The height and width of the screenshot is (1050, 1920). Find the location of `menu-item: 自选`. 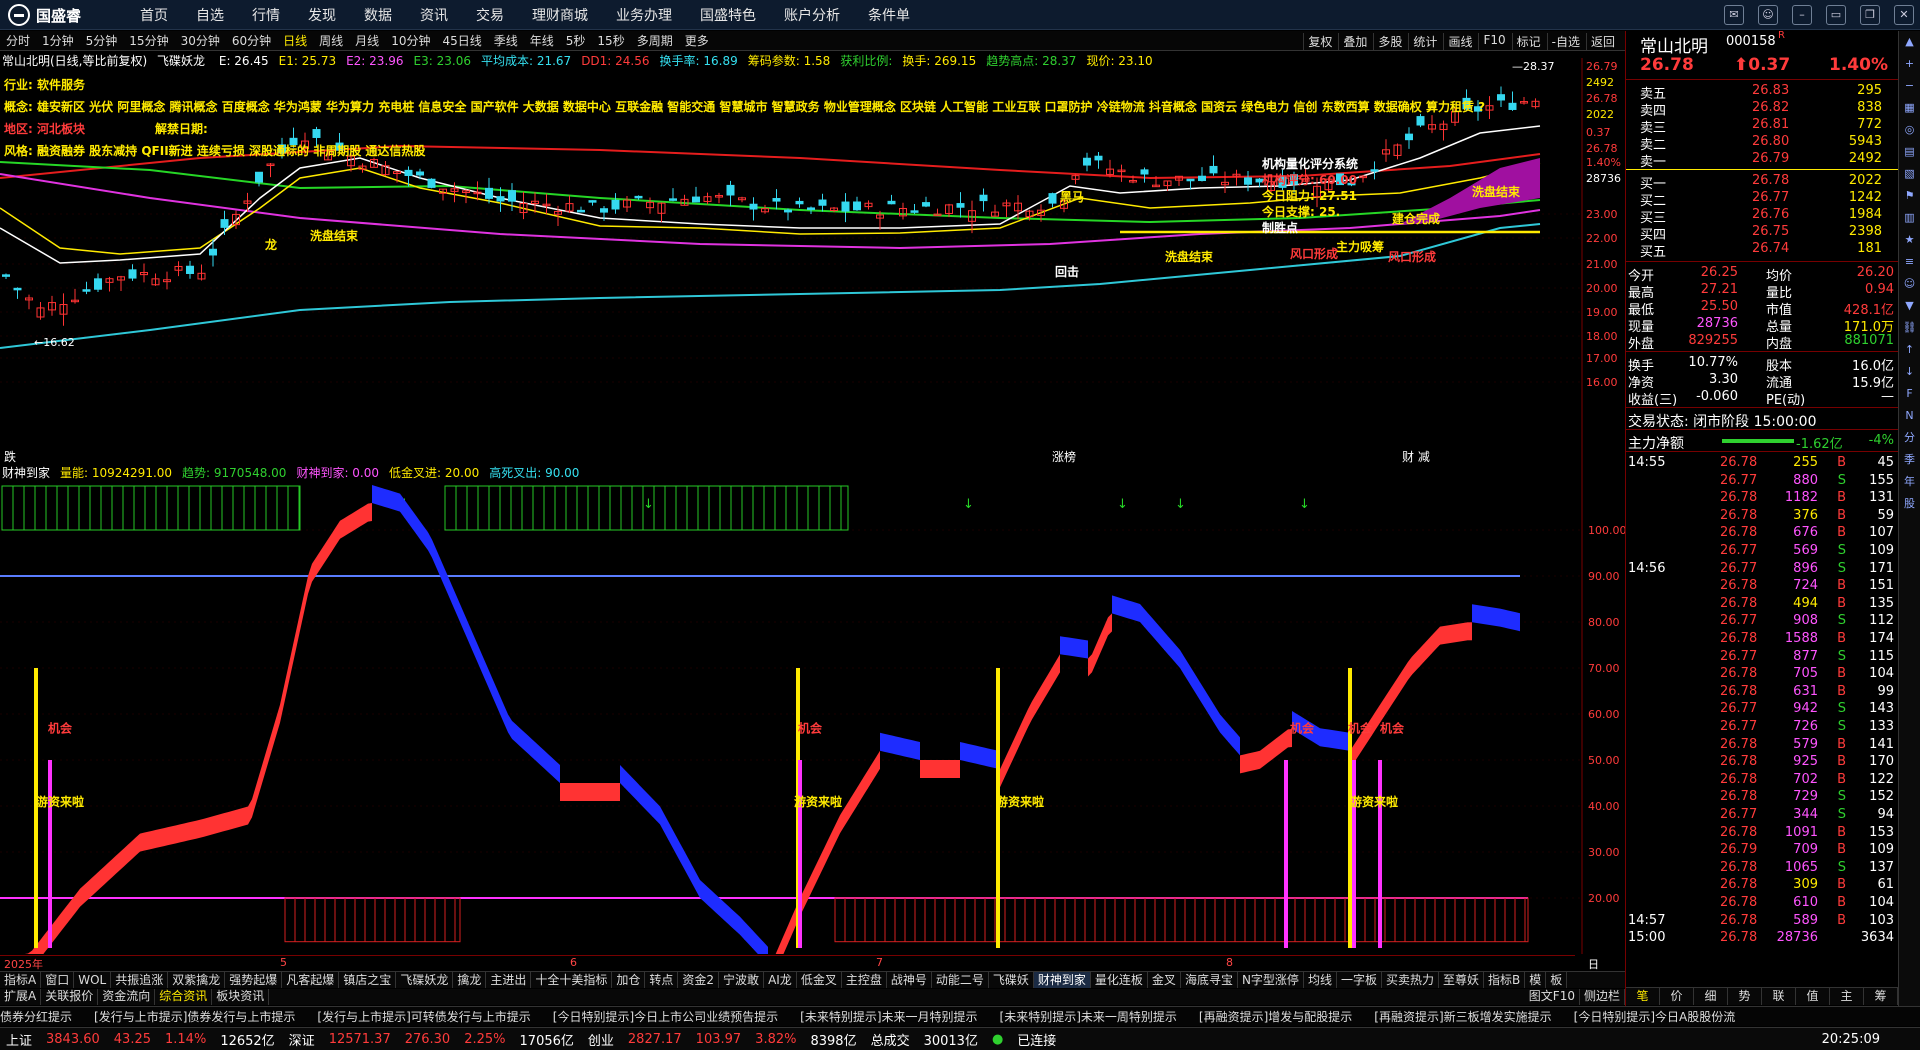

menu-item: 自选 is located at coordinates (210, 15).